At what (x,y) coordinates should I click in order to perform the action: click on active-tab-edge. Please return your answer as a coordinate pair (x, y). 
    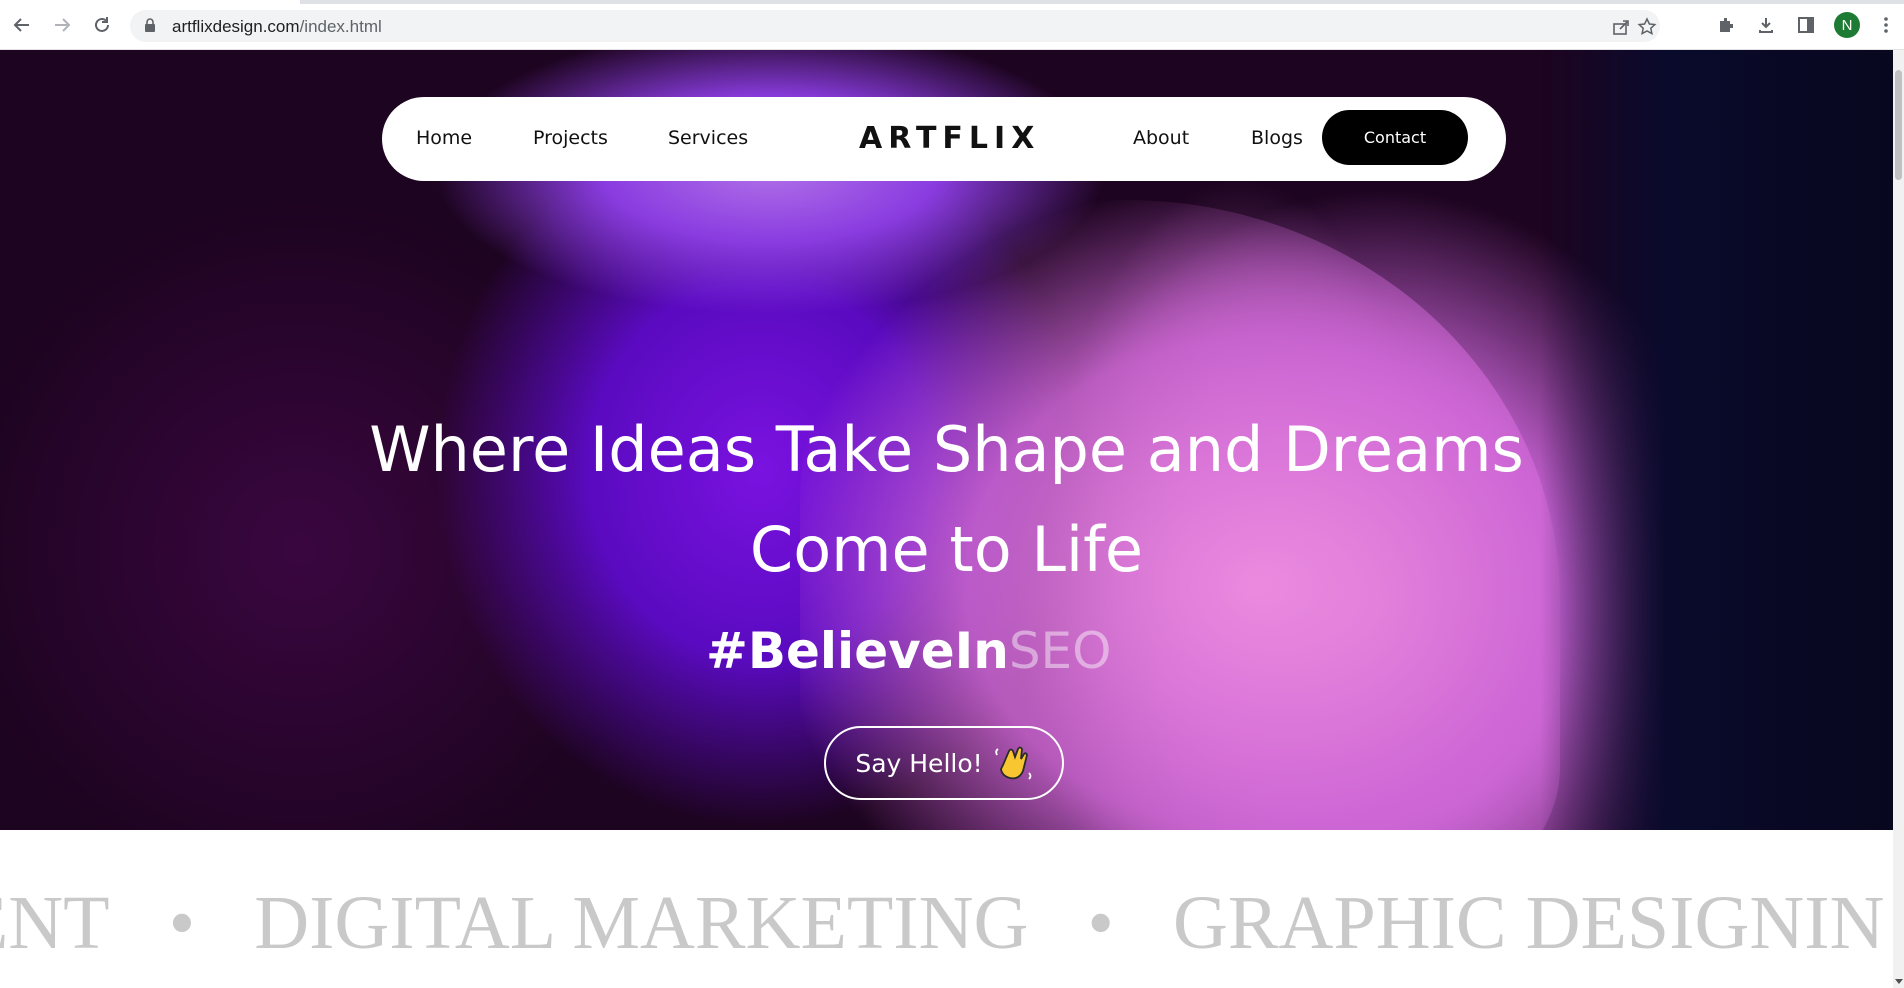
    Looking at the image, I should click on (150, 2).